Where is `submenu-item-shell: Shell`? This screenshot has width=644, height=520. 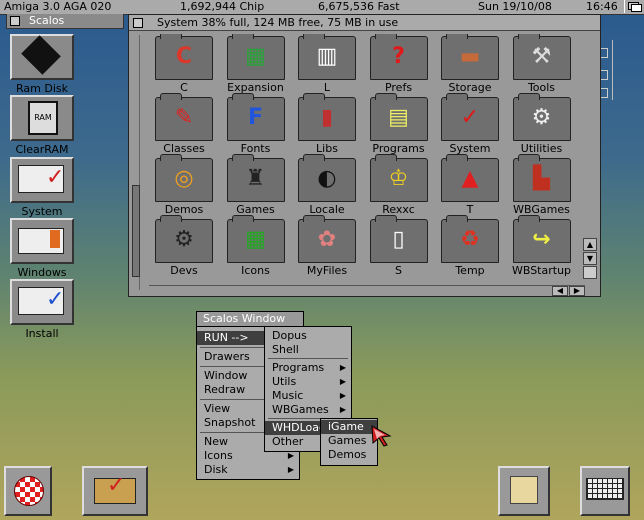 submenu-item-shell: Shell is located at coordinates (308, 350).